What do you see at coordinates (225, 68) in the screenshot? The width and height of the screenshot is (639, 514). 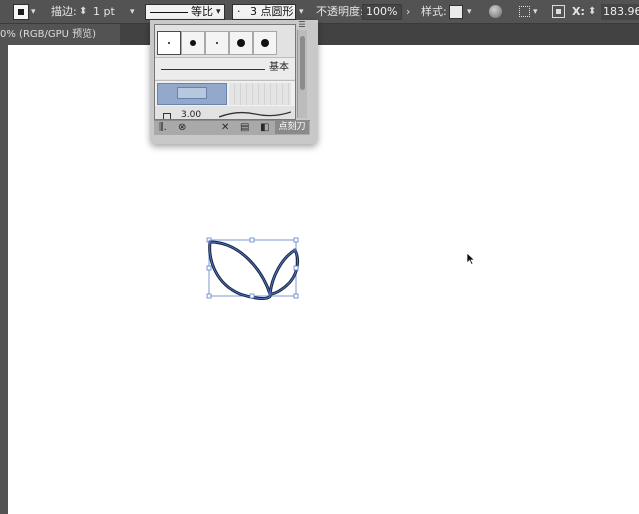 I see `brush-basic-row: 基本` at bounding box center [225, 68].